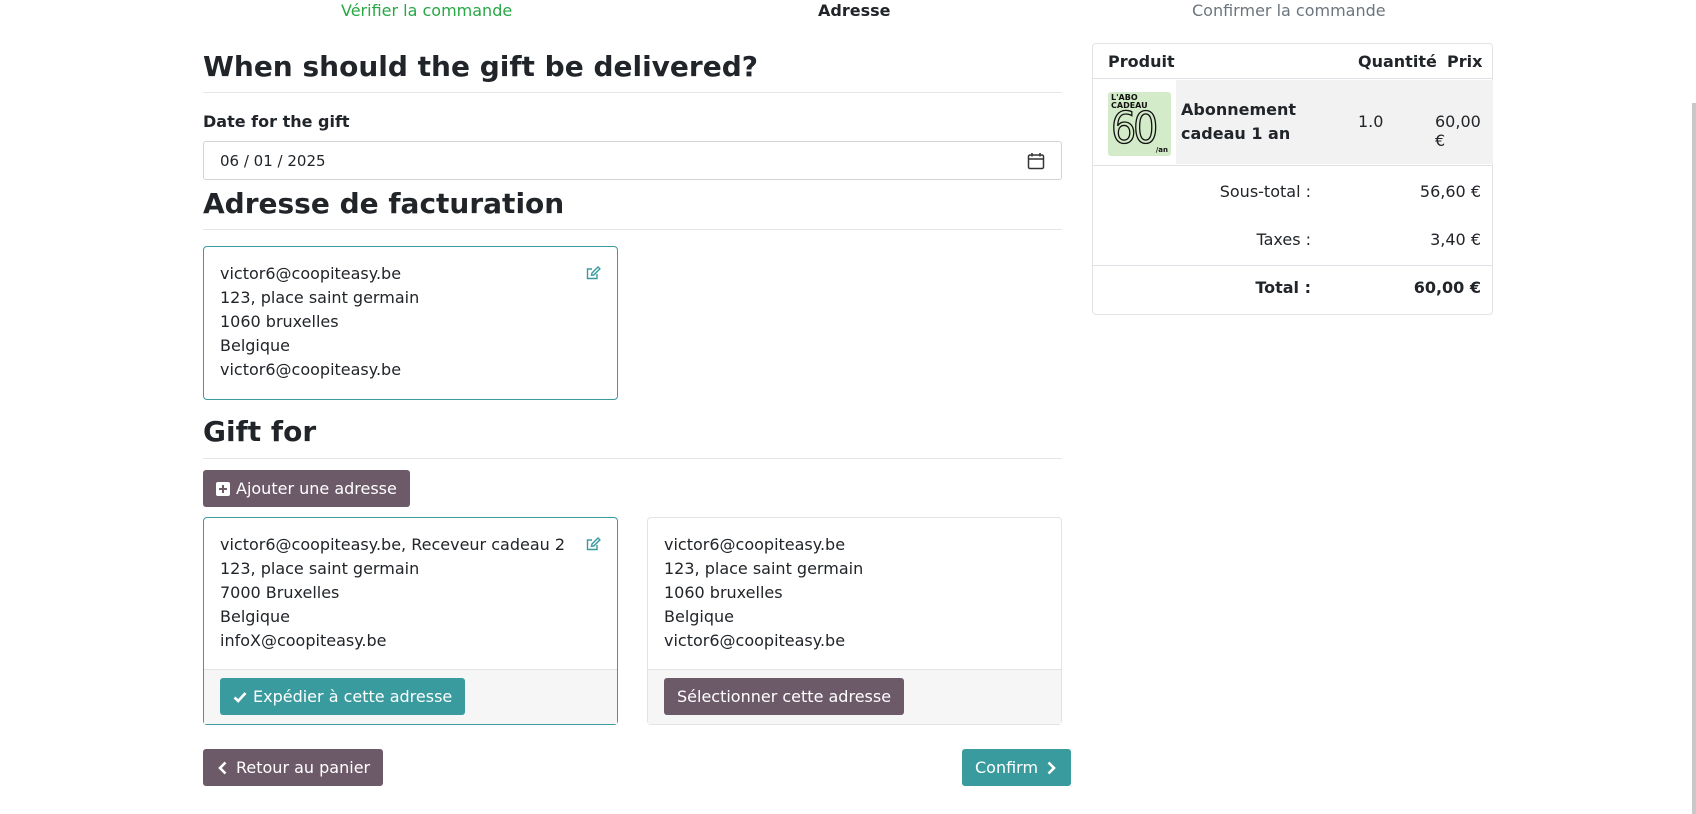 The width and height of the screenshot is (1696, 814). Describe the element at coordinates (1141, 61) in the screenshot. I see `col-product: Produit` at that location.